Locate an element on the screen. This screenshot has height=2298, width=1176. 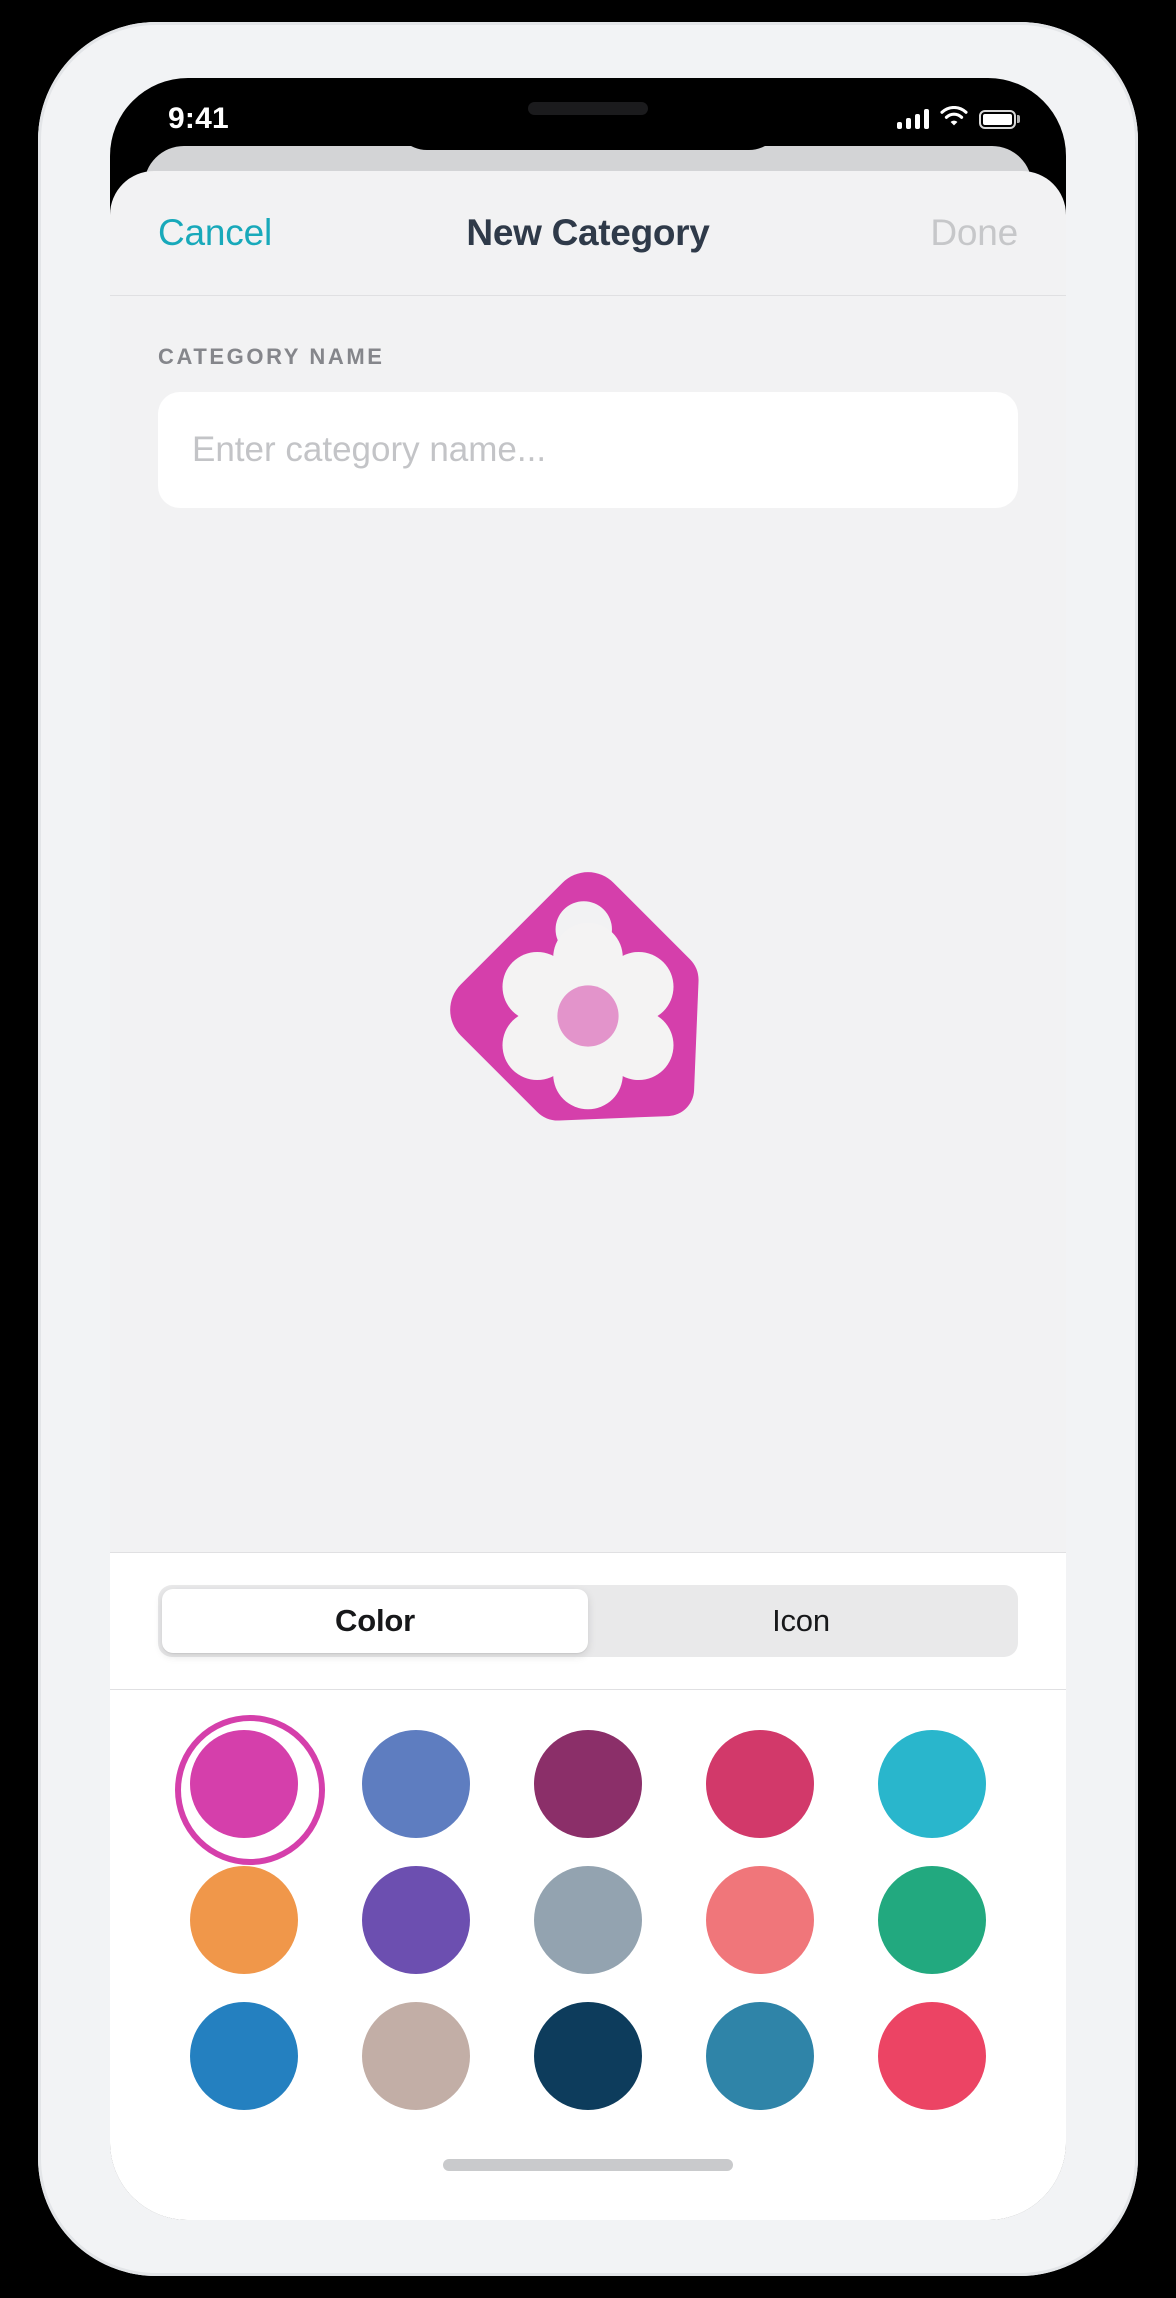
color-grid is located at coordinates (588, 1912).